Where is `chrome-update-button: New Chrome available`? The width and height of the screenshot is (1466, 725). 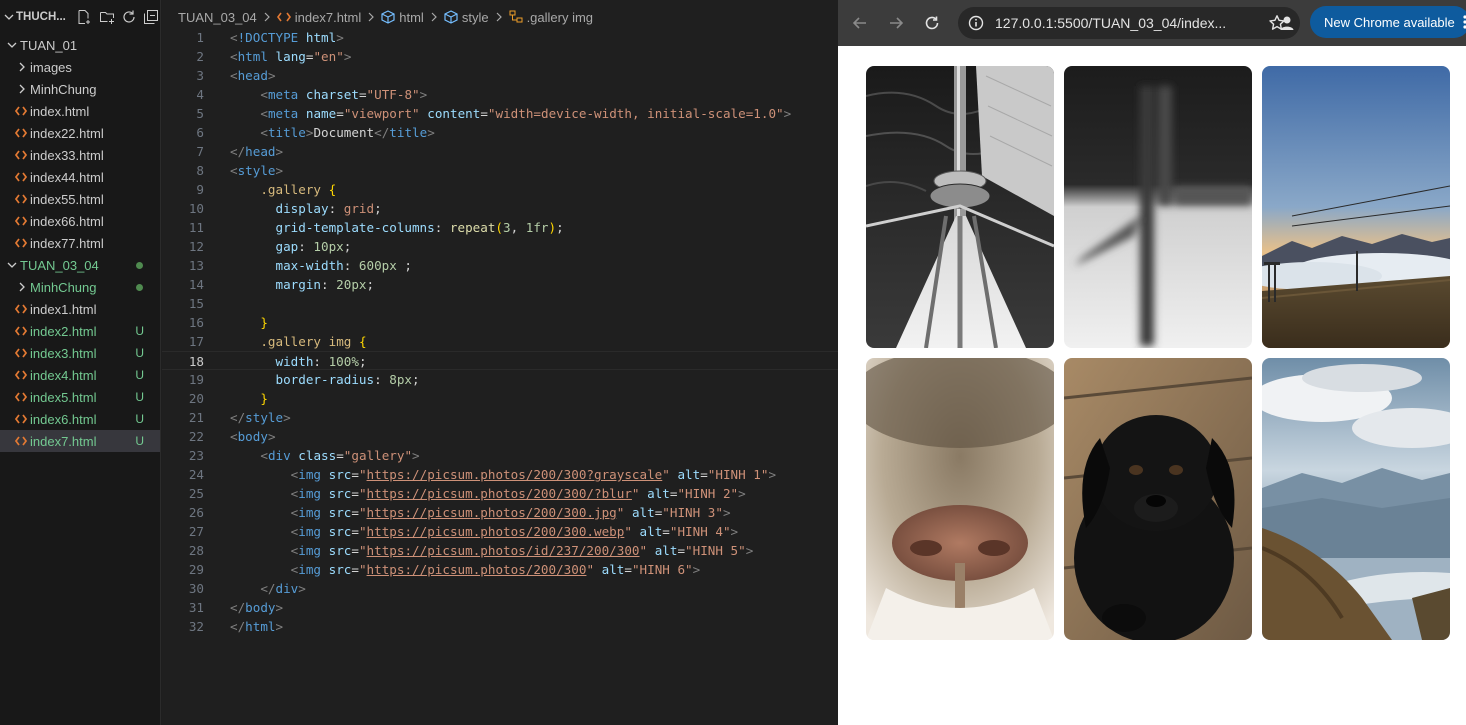
chrome-update-button: New Chrome available is located at coordinates (1388, 22).